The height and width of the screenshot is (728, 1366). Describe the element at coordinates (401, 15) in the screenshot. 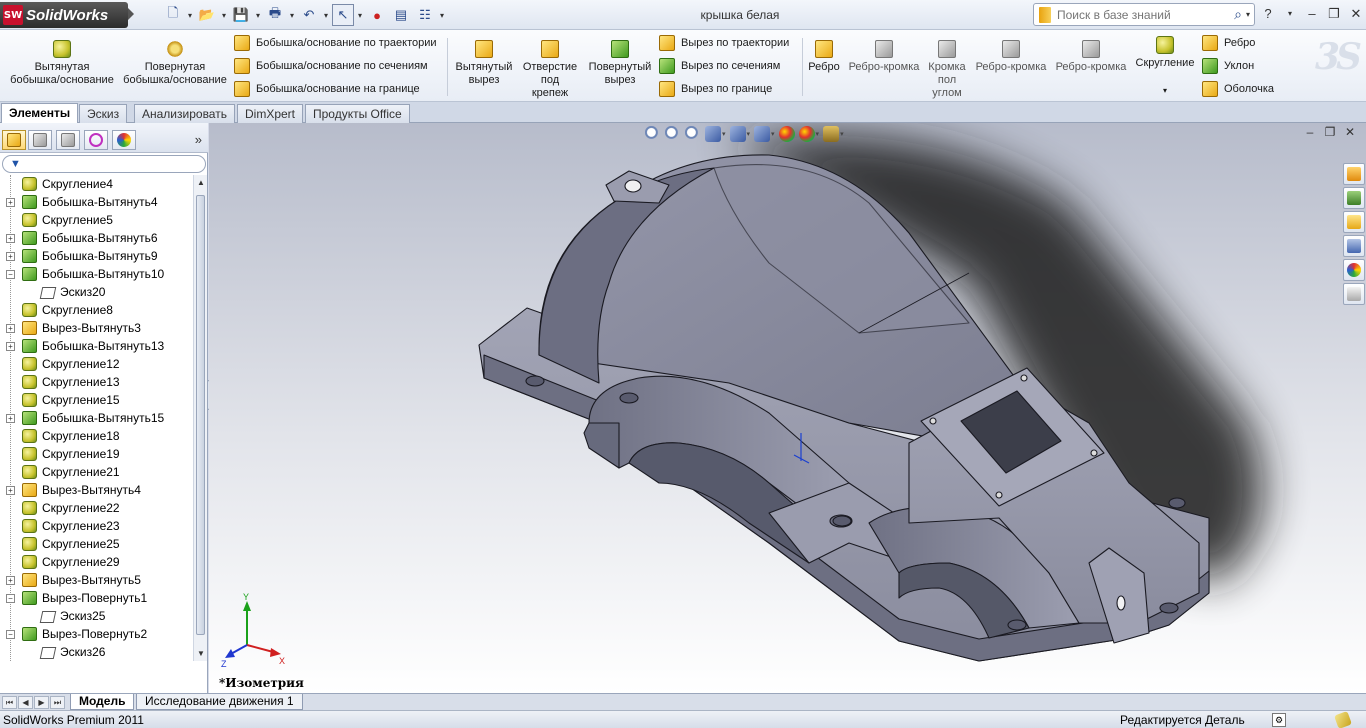

I see `file-properties-icon: ▤` at that location.